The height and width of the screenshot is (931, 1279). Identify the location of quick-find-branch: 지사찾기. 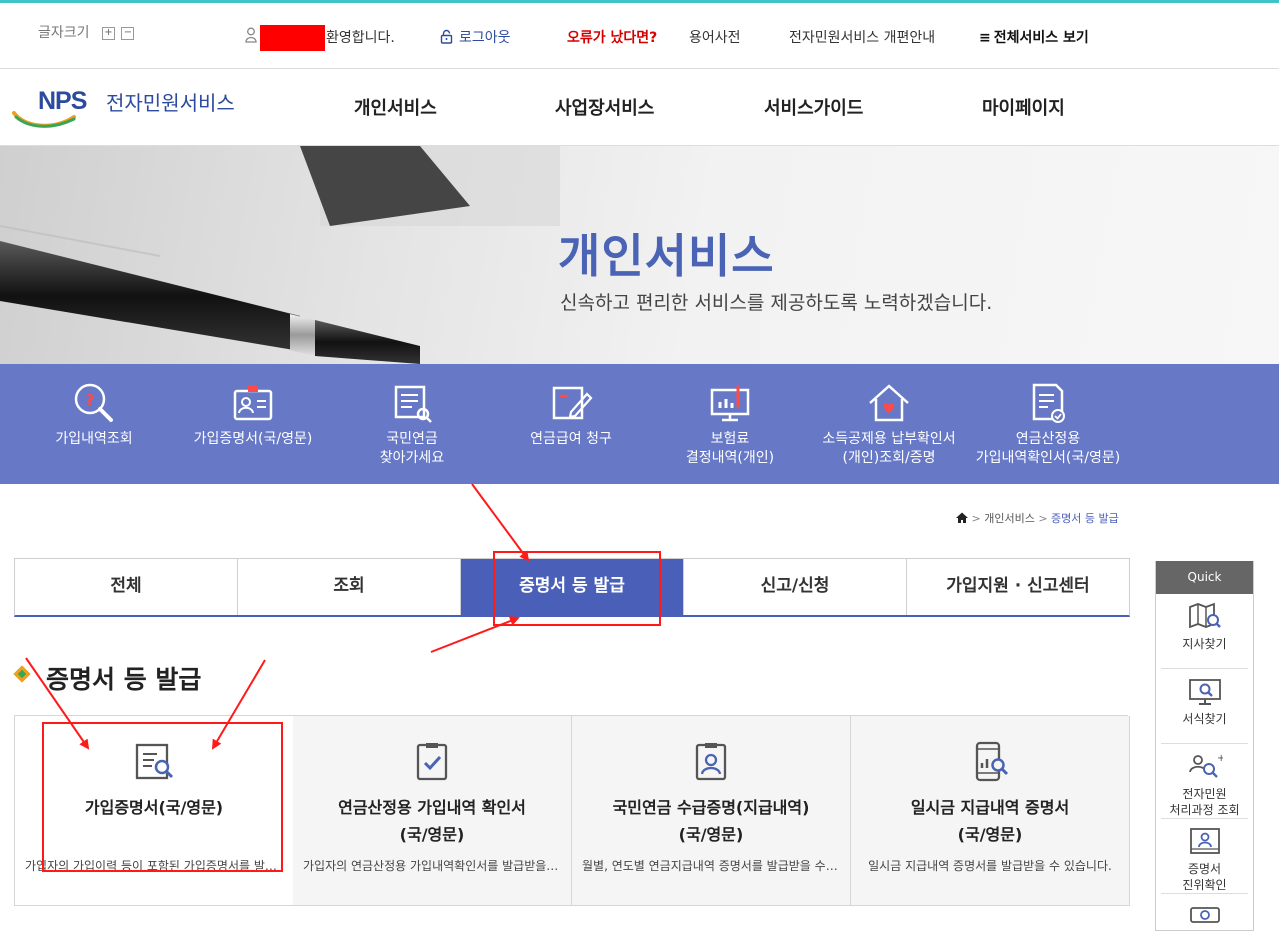
(1204, 635).